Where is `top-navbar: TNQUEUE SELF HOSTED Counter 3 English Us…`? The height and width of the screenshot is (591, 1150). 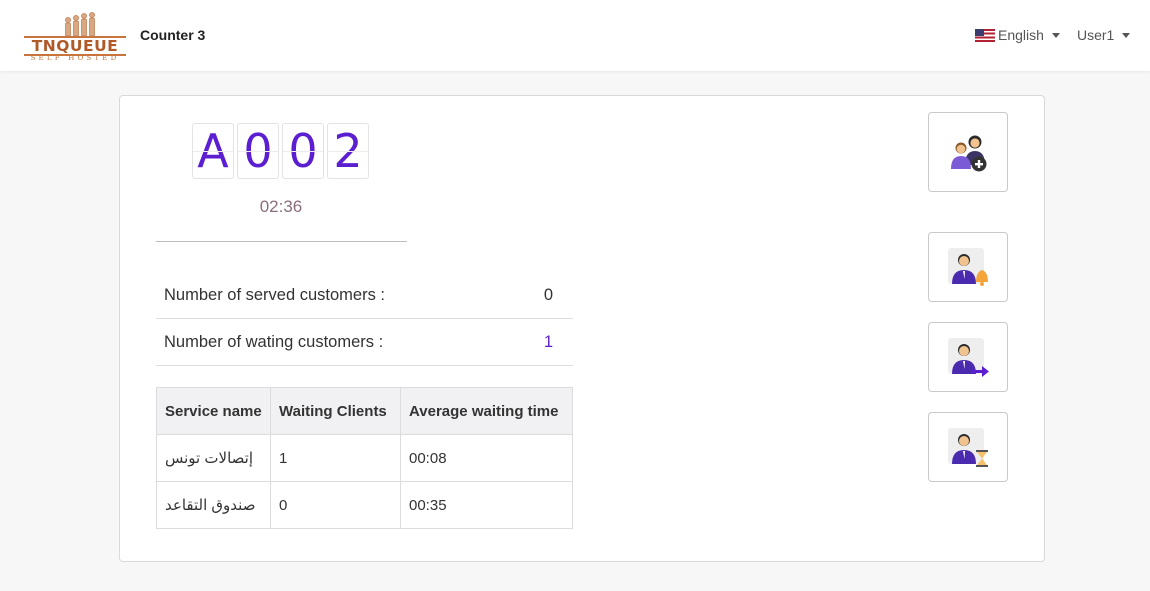 top-navbar: TNQUEUE SELF HOSTED Counter 3 English Us… is located at coordinates (575, 35).